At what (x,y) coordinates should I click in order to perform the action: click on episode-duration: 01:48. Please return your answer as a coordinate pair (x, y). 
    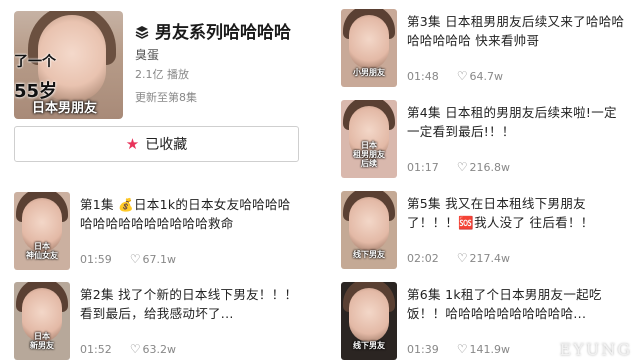
    Looking at the image, I should click on (423, 76).